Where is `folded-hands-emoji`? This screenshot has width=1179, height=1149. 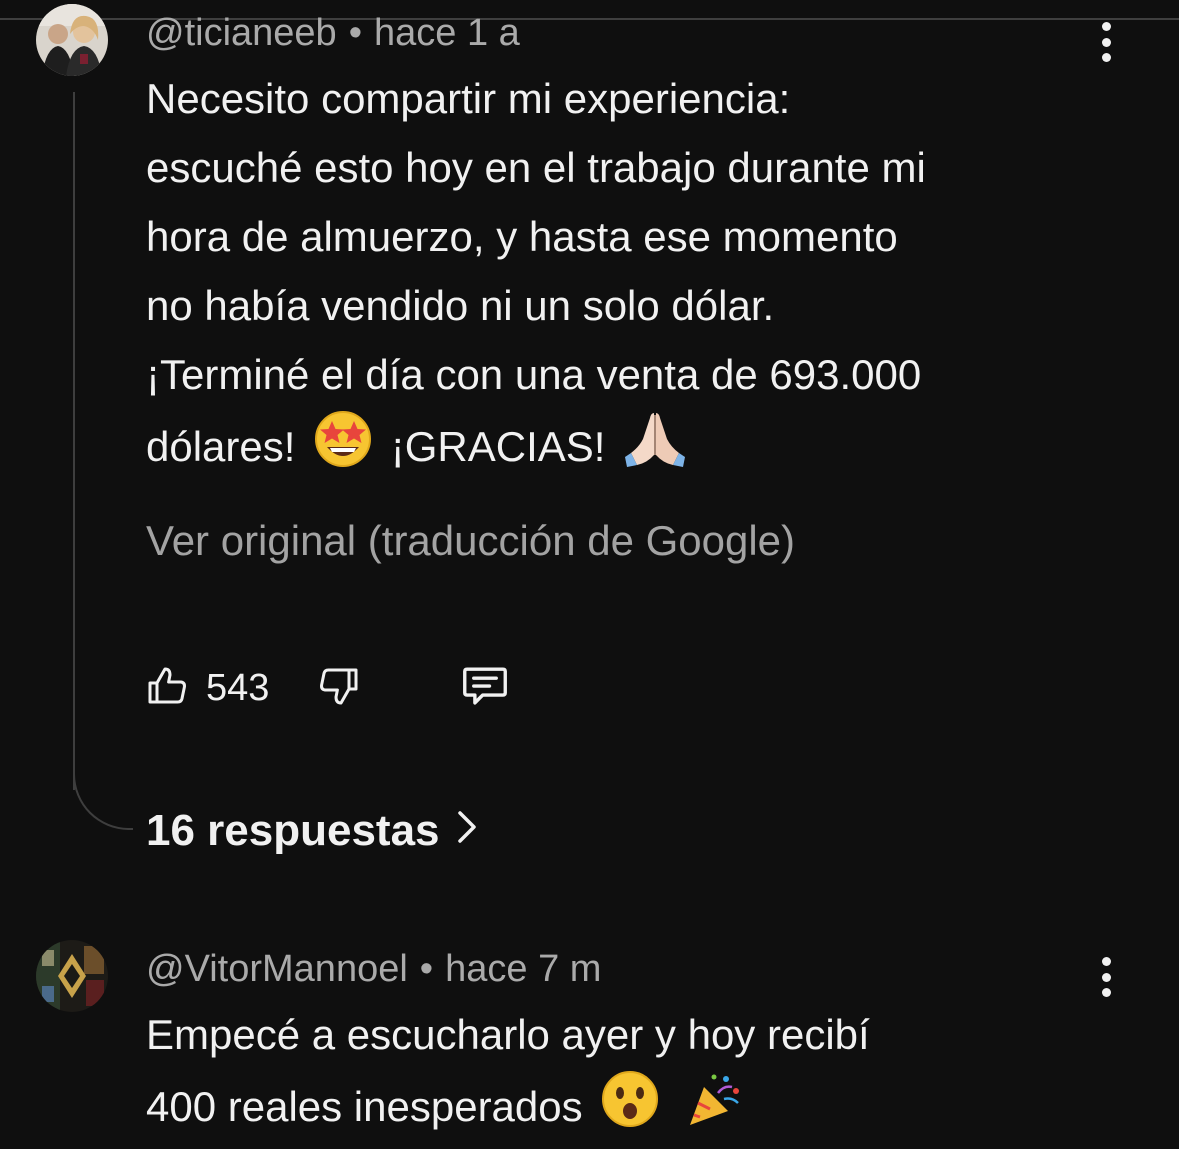 folded-hands-emoji is located at coordinates (655, 449).